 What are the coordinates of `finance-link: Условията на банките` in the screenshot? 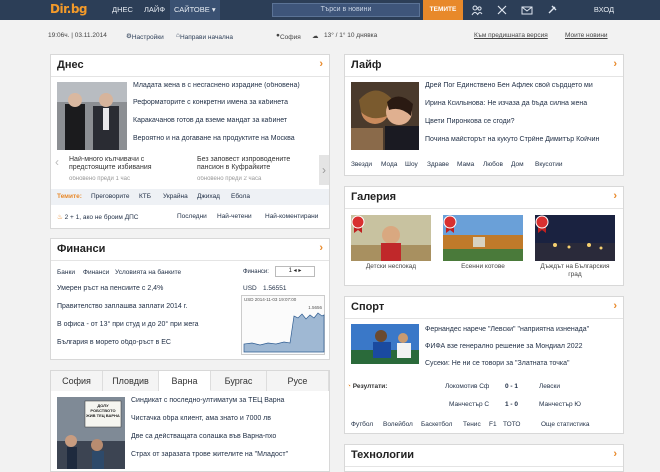 It's located at (148, 272).